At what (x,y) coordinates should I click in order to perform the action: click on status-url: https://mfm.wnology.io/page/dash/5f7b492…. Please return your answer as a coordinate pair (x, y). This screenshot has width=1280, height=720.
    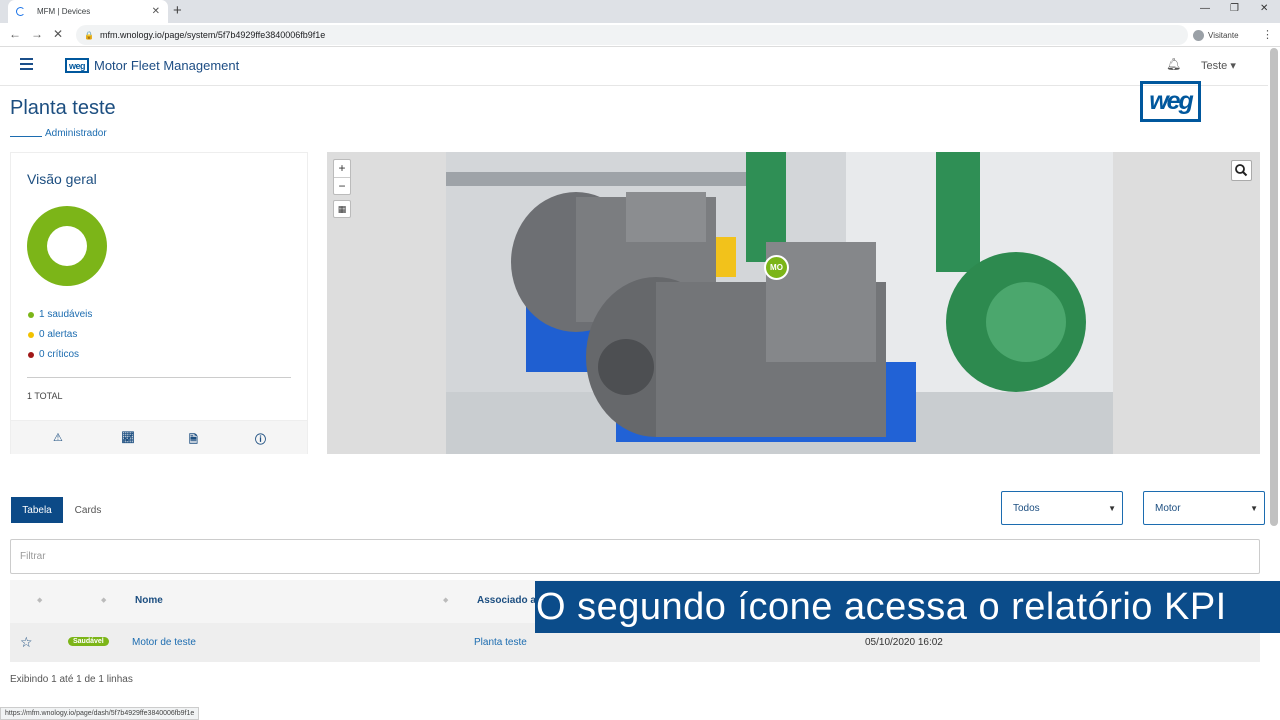
    Looking at the image, I should click on (100, 713).